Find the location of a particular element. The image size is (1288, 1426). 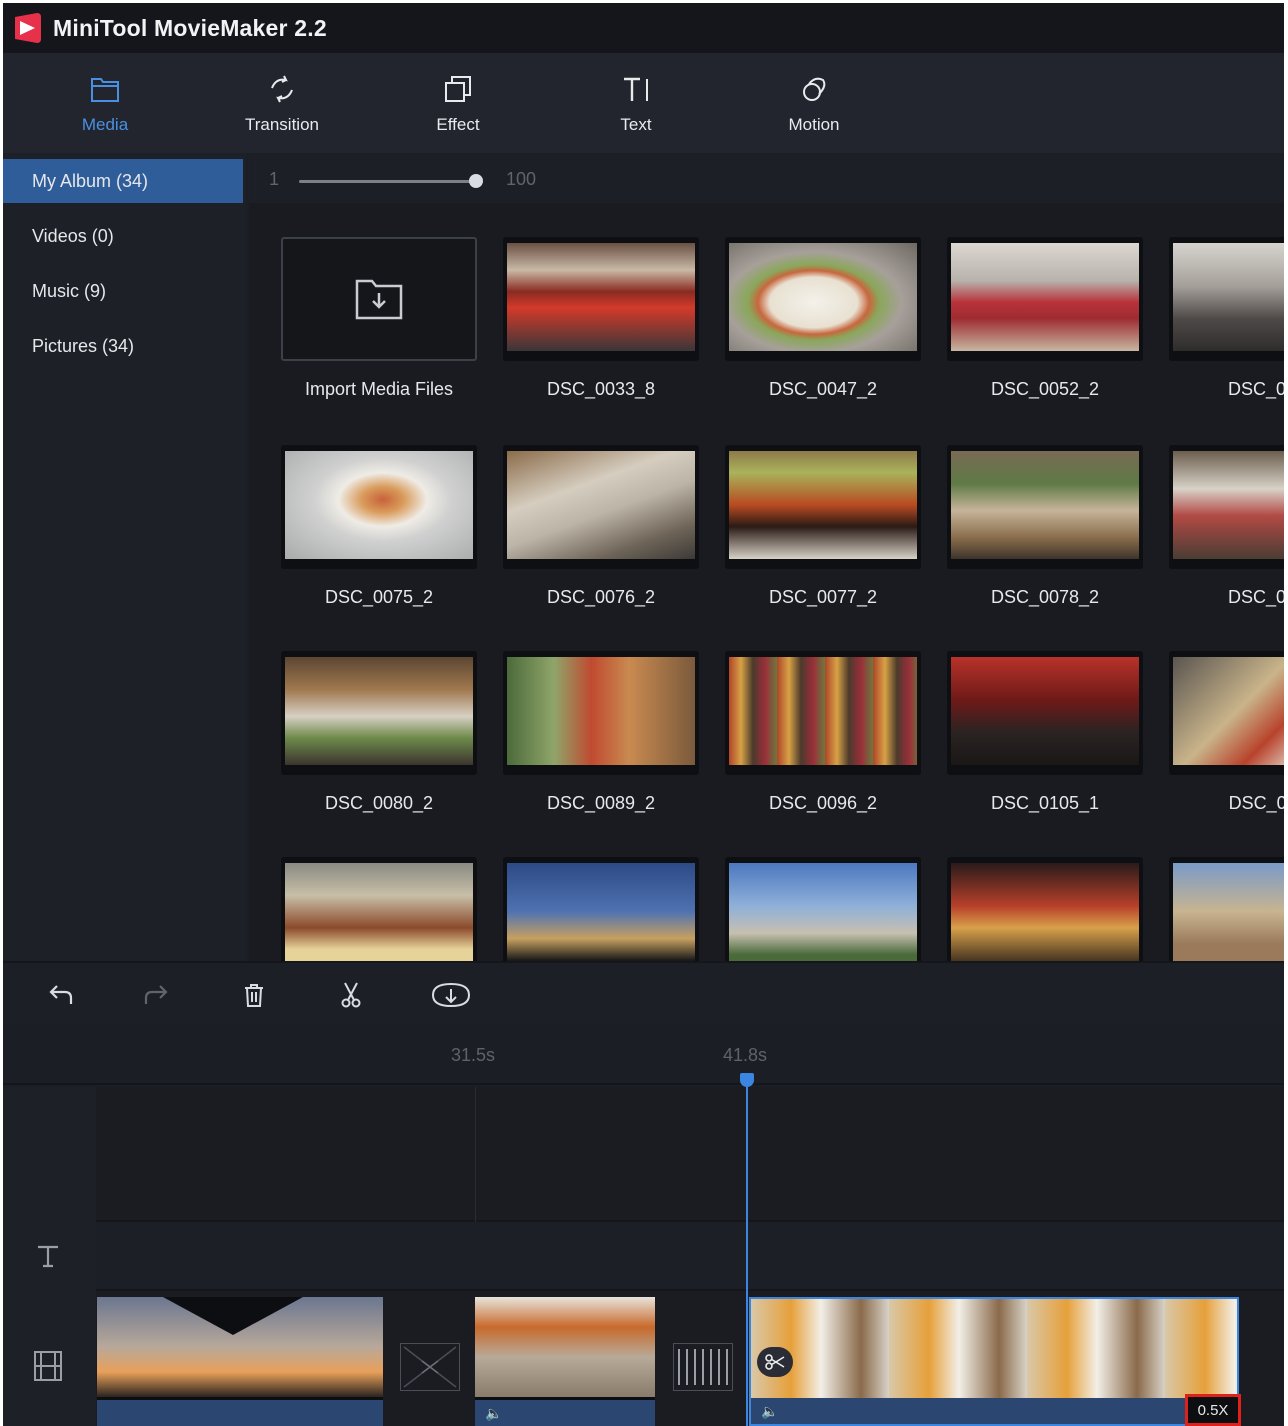

media-item-label: DSC_0076_2 is located at coordinates (601, 597).